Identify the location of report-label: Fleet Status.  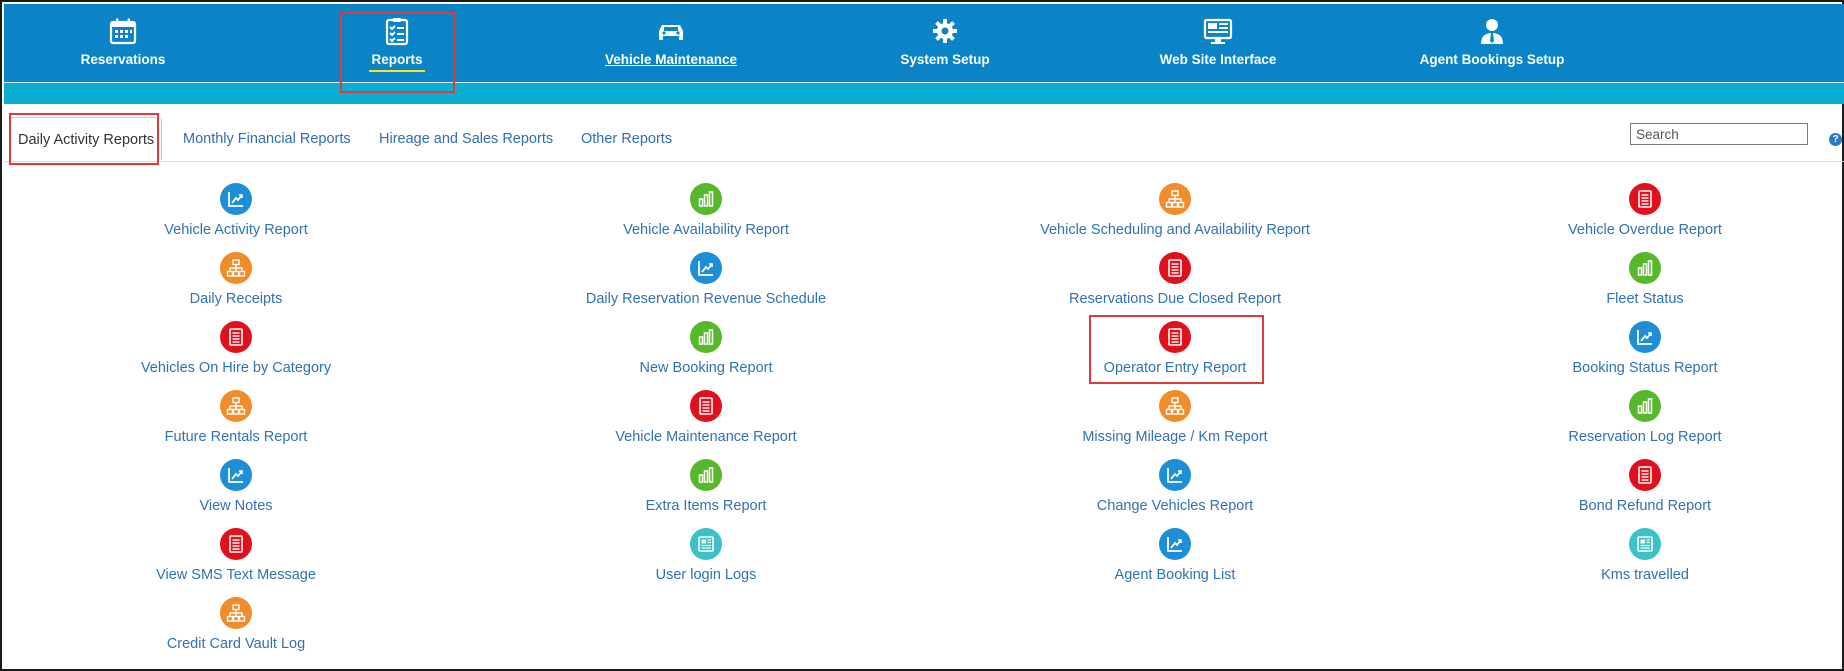
(1645, 299).